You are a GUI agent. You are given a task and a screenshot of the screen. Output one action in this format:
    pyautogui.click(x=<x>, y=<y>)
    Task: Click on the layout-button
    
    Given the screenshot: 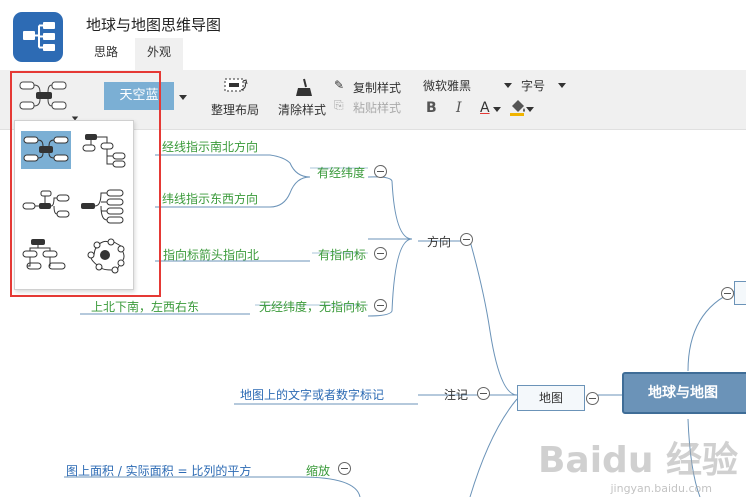 What is the action you would take?
    pyautogui.click(x=46, y=97)
    